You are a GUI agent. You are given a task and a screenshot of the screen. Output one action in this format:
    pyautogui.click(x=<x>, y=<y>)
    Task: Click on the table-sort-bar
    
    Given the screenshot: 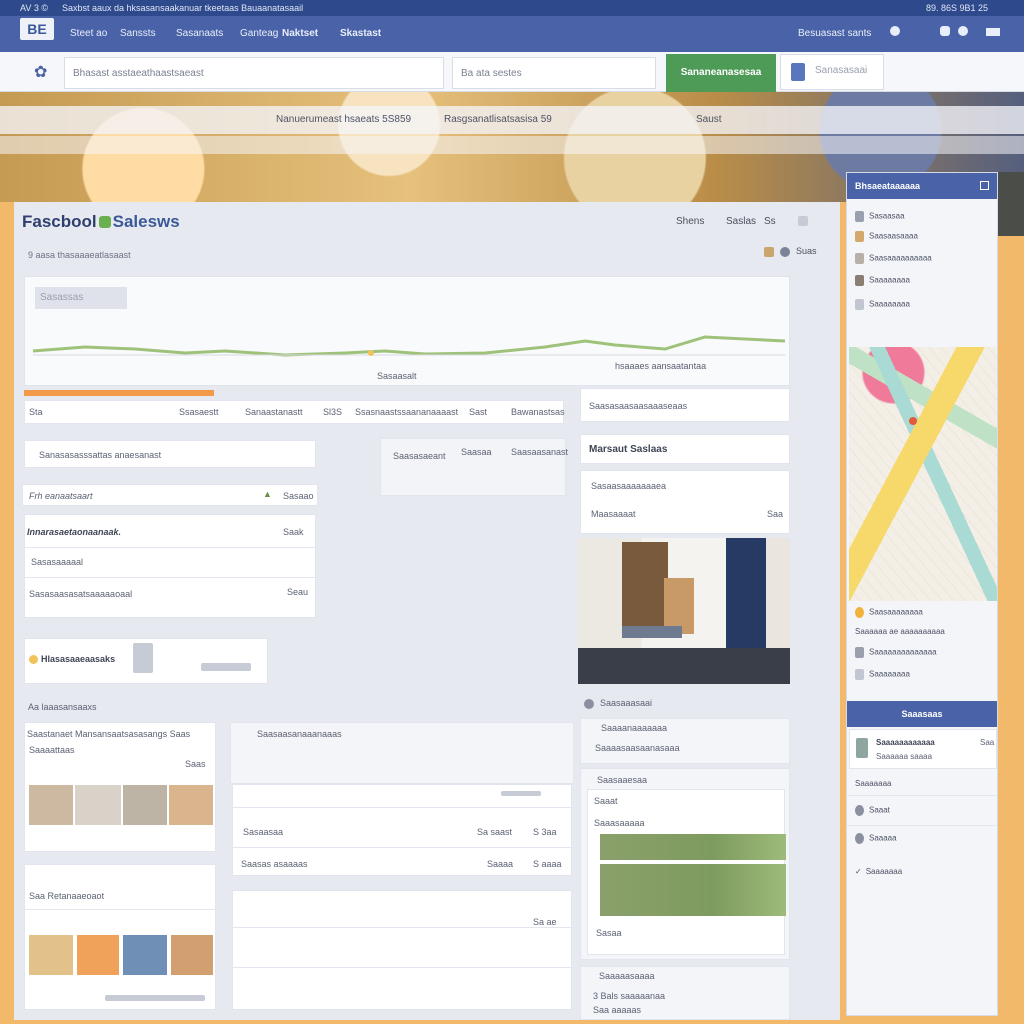 What is the action you would take?
    pyautogui.click(x=521, y=793)
    